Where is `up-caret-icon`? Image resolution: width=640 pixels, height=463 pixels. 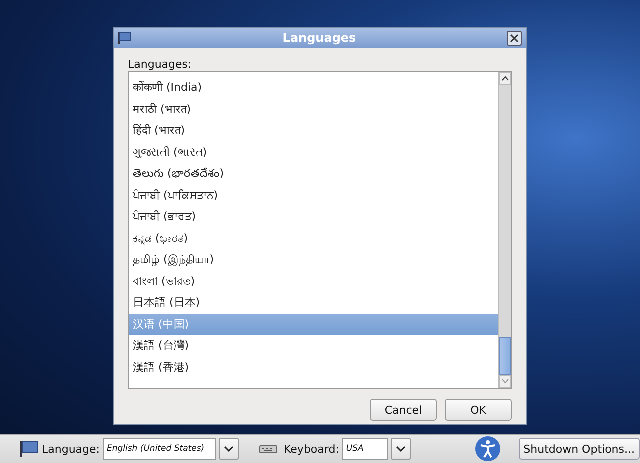 up-caret-icon is located at coordinates (505, 78).